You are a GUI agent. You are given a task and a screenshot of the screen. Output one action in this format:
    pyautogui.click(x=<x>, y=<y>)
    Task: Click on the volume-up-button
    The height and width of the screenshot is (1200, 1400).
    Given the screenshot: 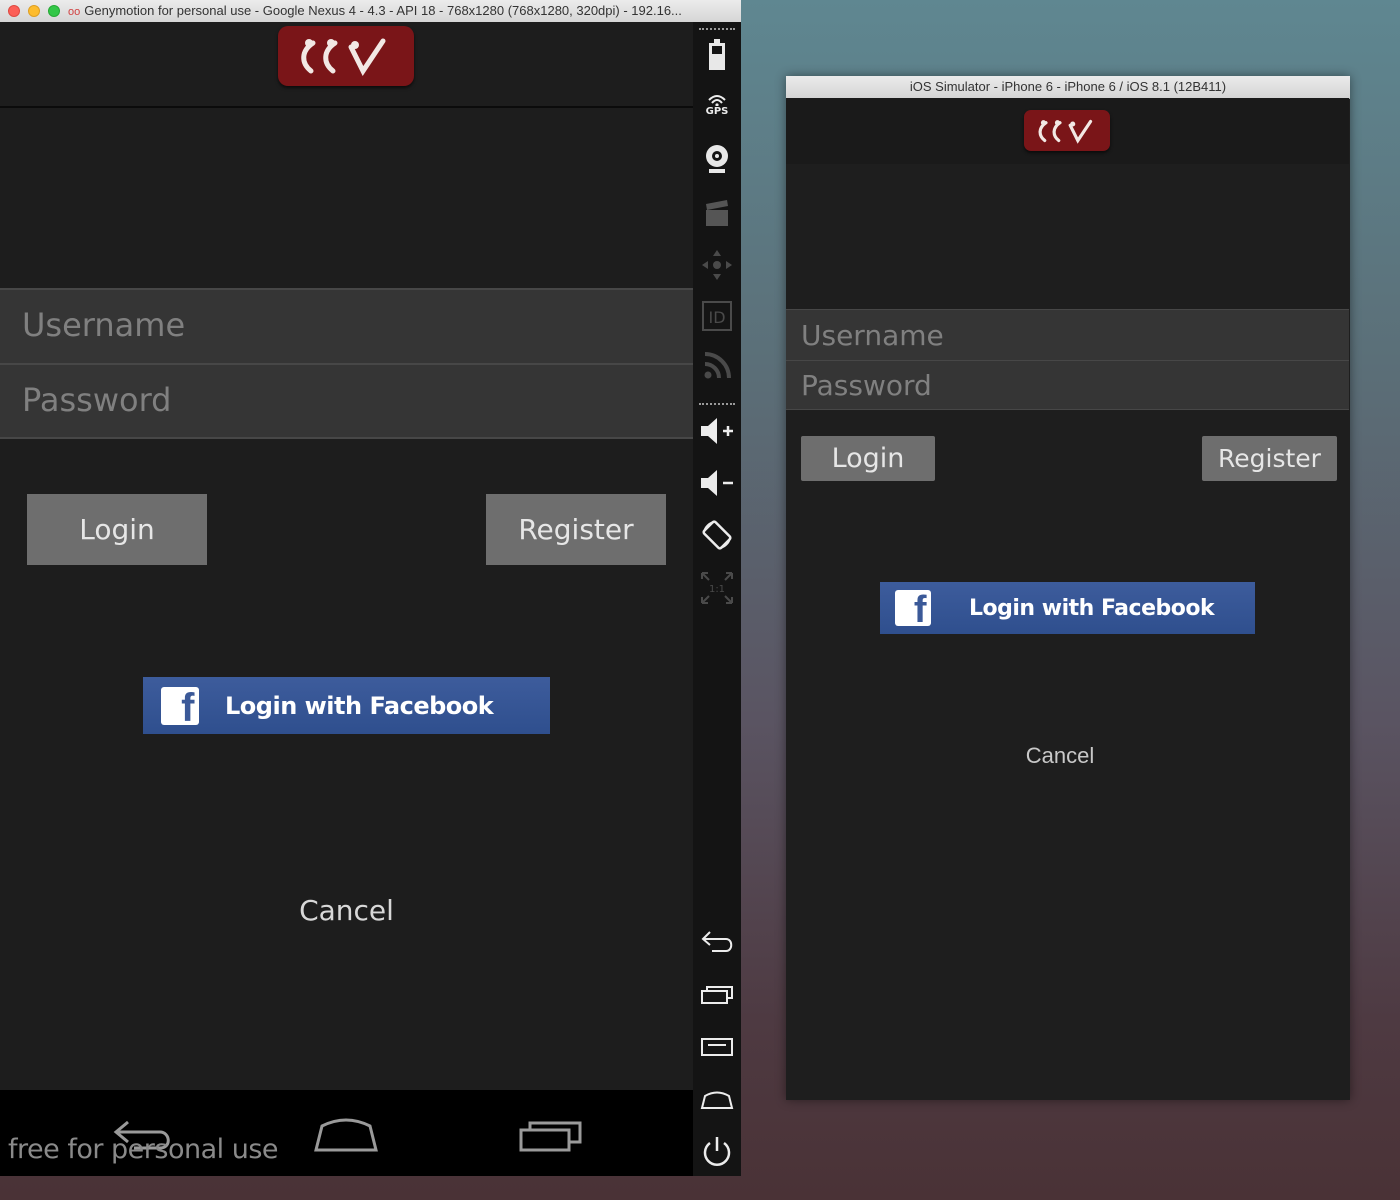 What is the action you would take?
    pyautogui.click(x=717, y=431)
    